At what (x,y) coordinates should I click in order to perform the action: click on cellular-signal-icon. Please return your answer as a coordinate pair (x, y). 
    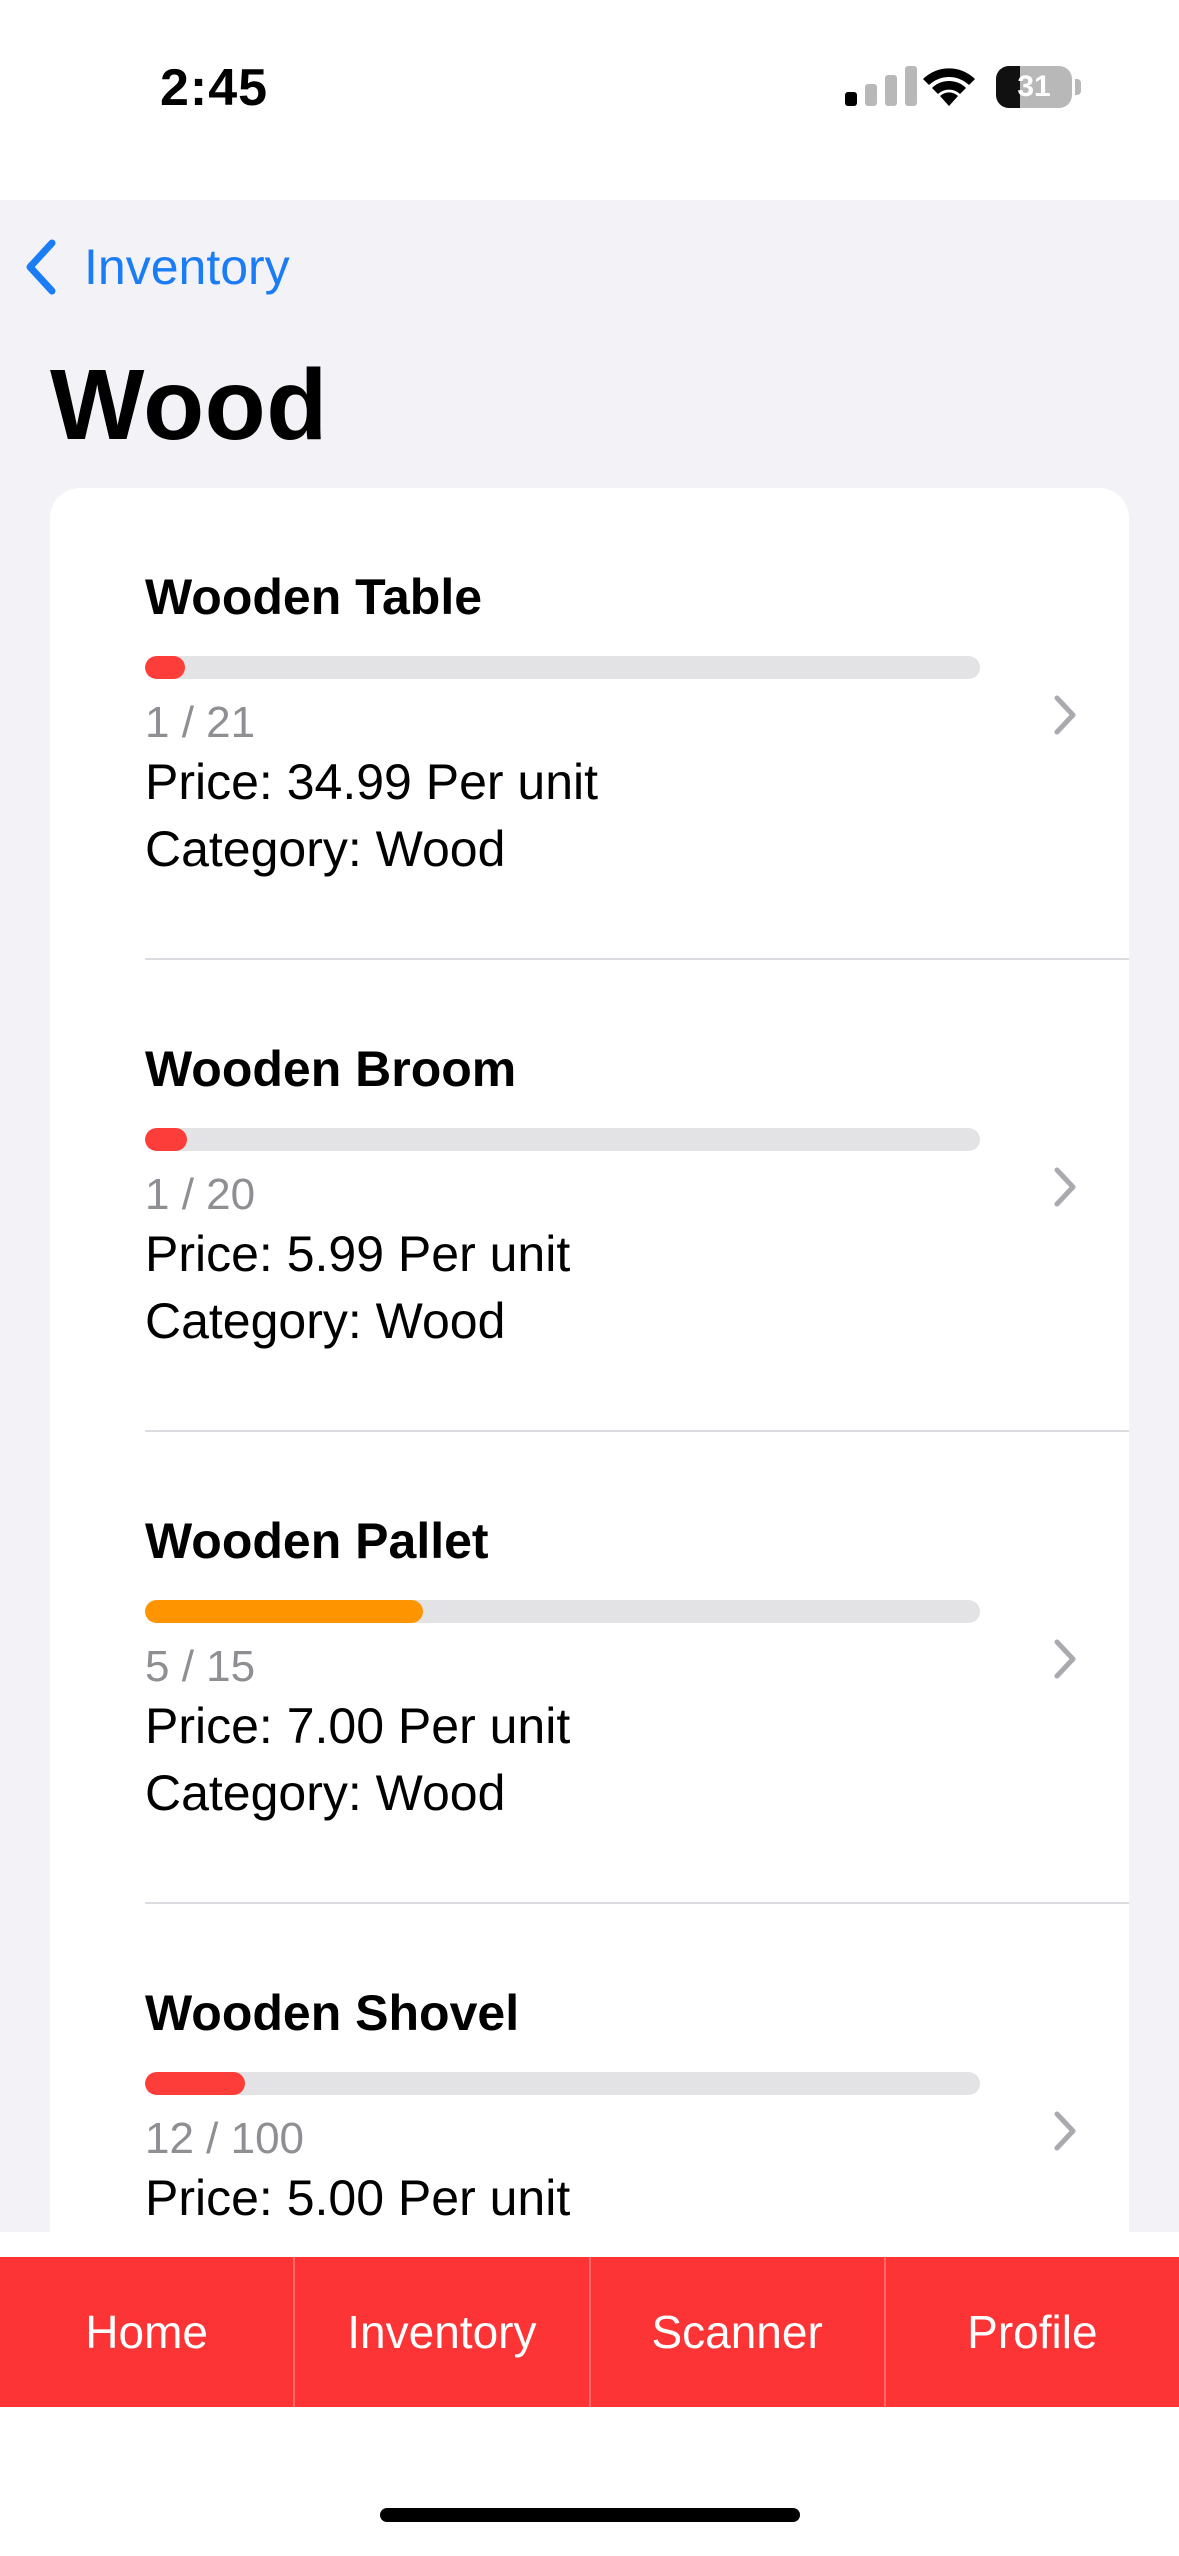
    Looking at the image, I should click on (881, 86).